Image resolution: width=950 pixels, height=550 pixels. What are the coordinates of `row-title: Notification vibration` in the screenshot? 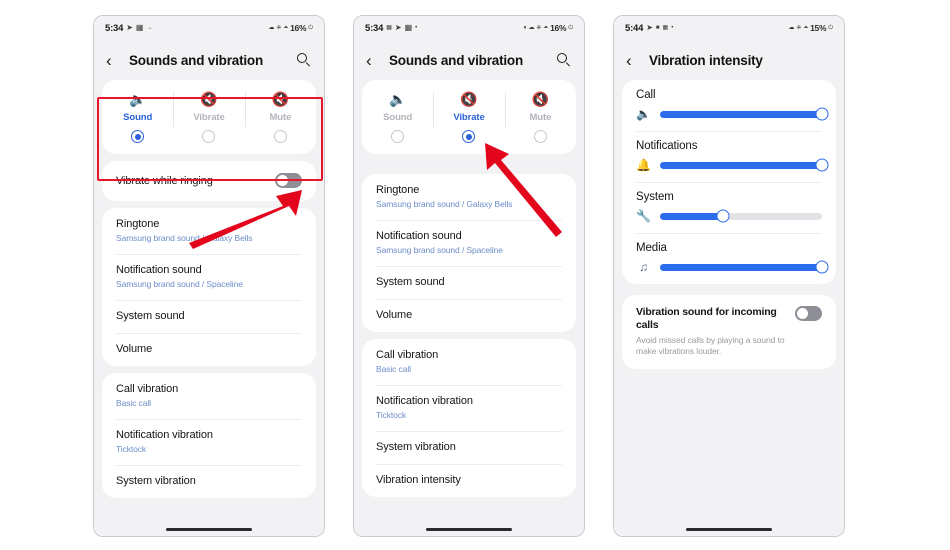 It's located at (164, 435).